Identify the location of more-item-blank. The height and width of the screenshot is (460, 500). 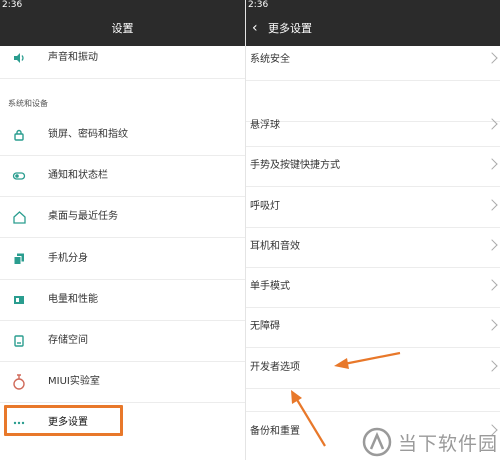
(373, 400).